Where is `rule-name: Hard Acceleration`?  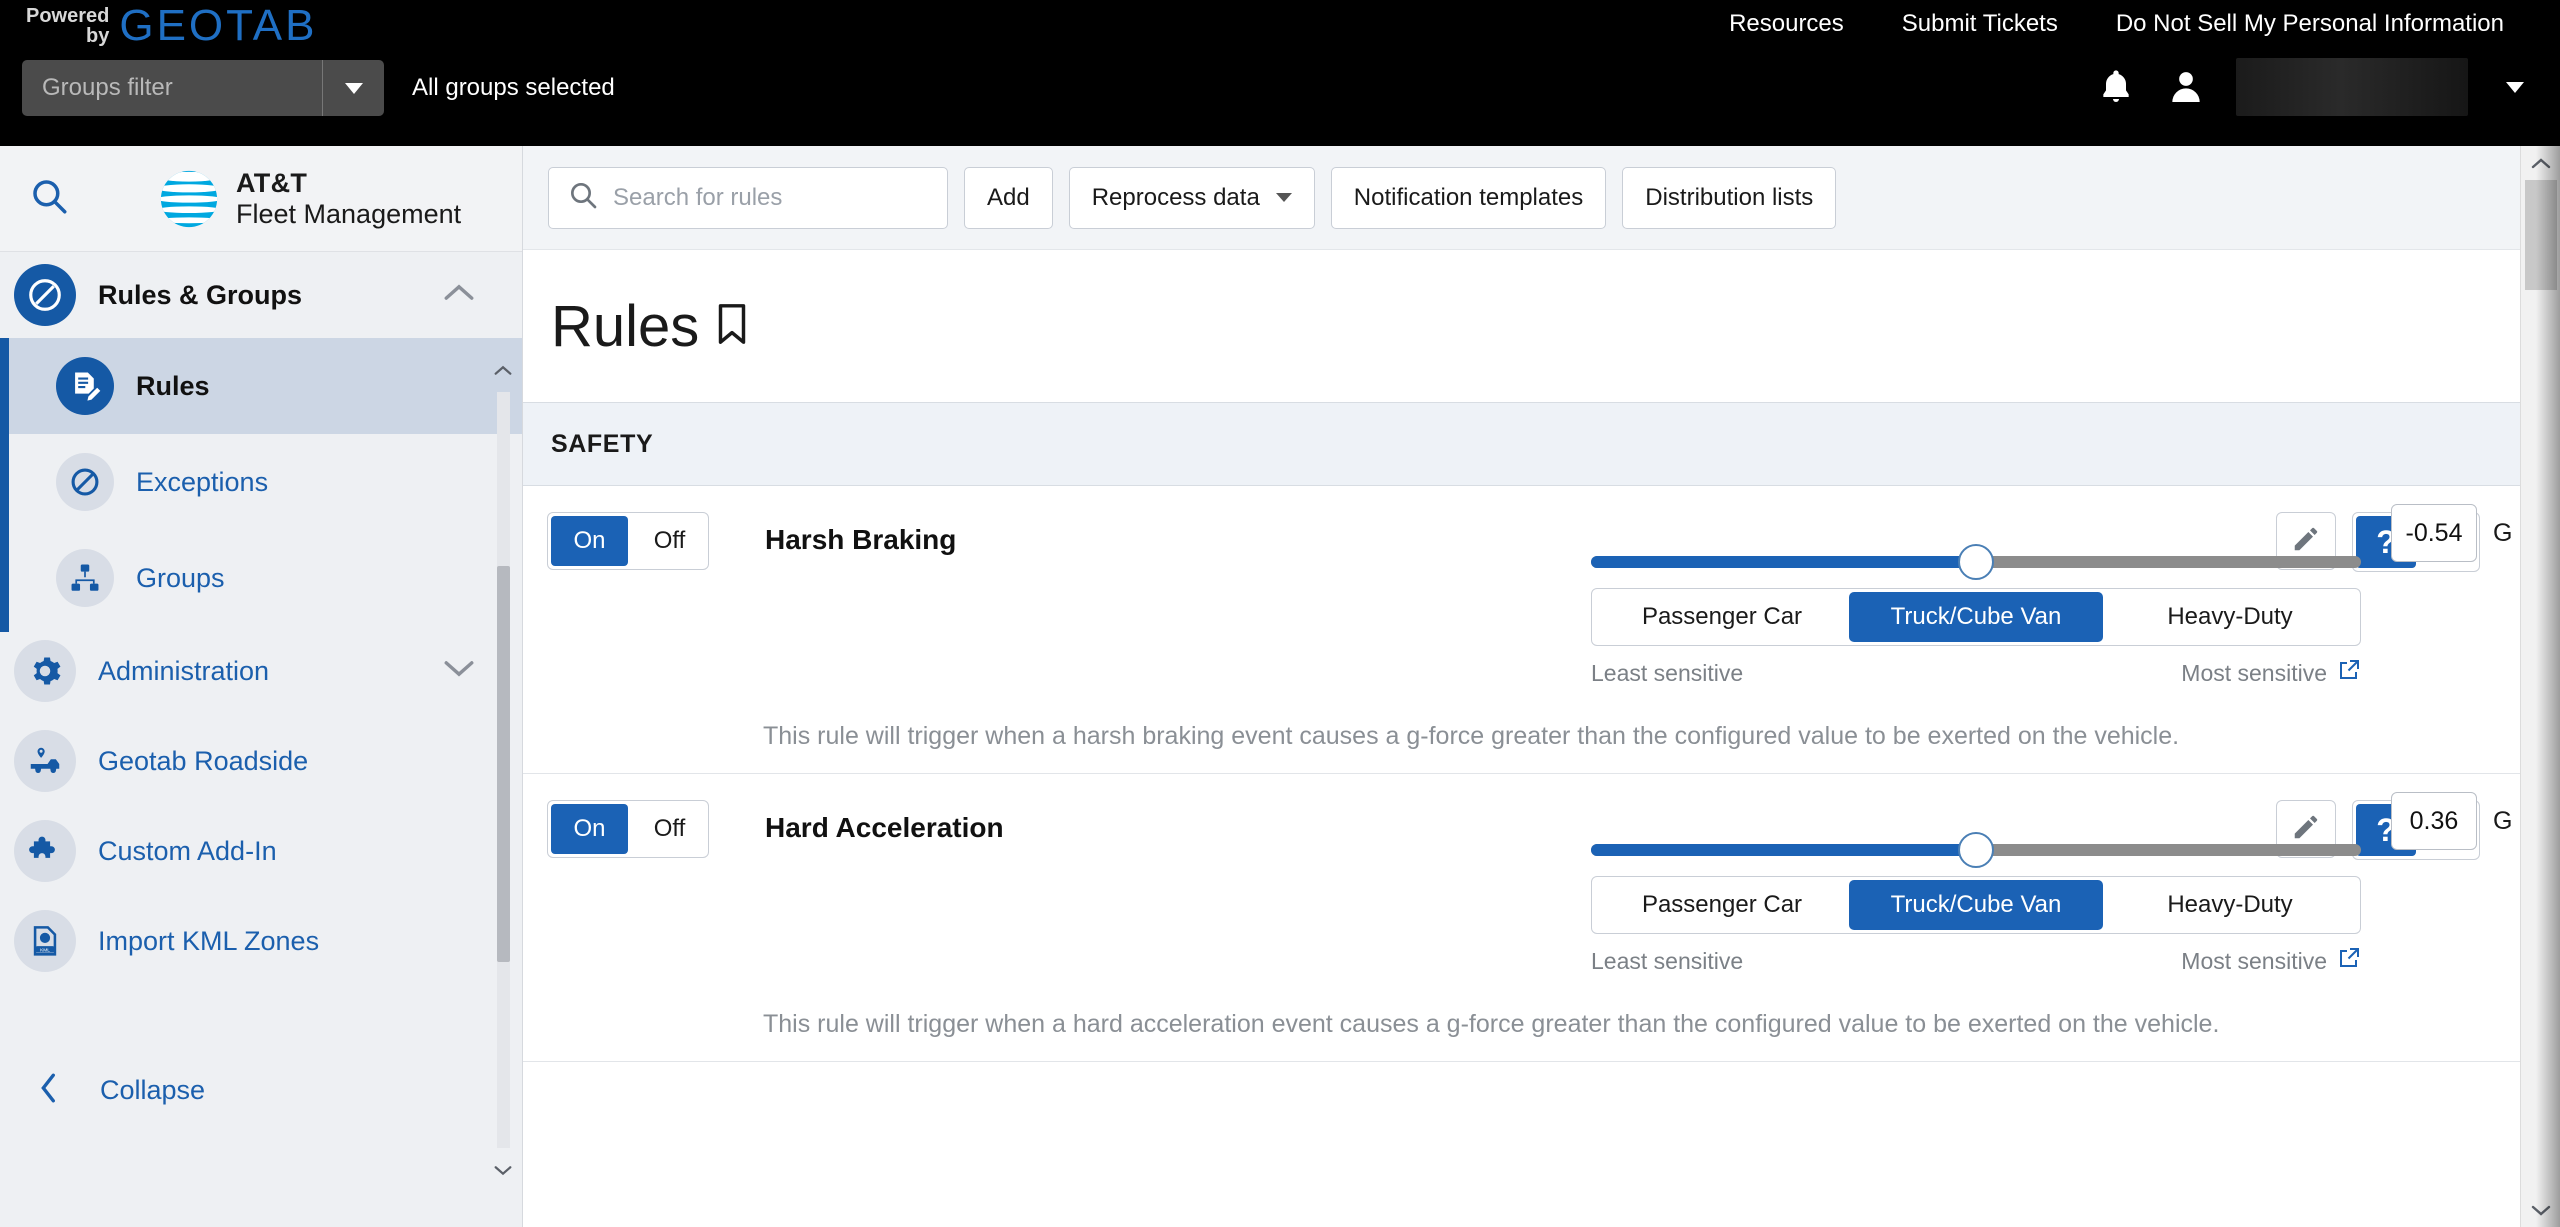 rule-name: Hard Acceleration is located at coordinates (884, 827).